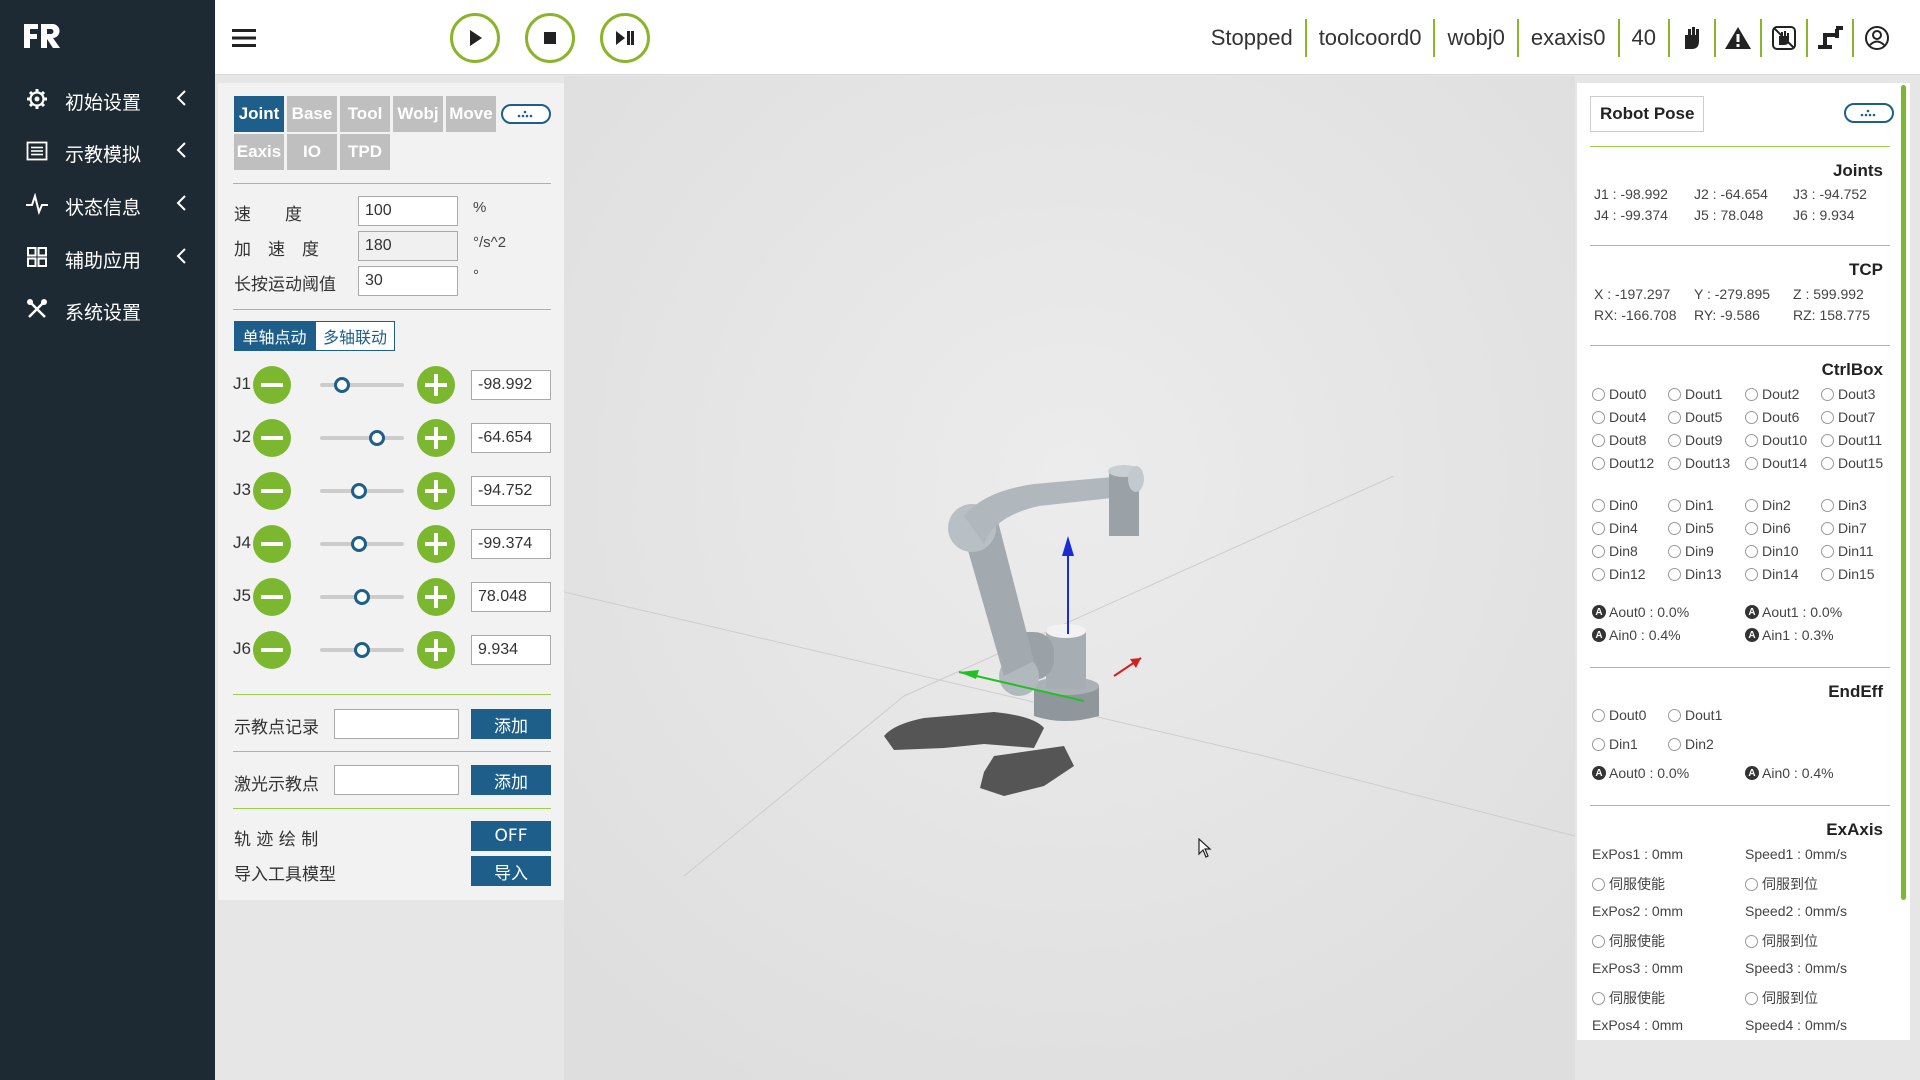 This screenshot has width=1920, height=1080. What do you see at coordinates (511, 836) in the screenshot?
I see `track-draw-toggle: OFF` at bounding box center [511, 836].